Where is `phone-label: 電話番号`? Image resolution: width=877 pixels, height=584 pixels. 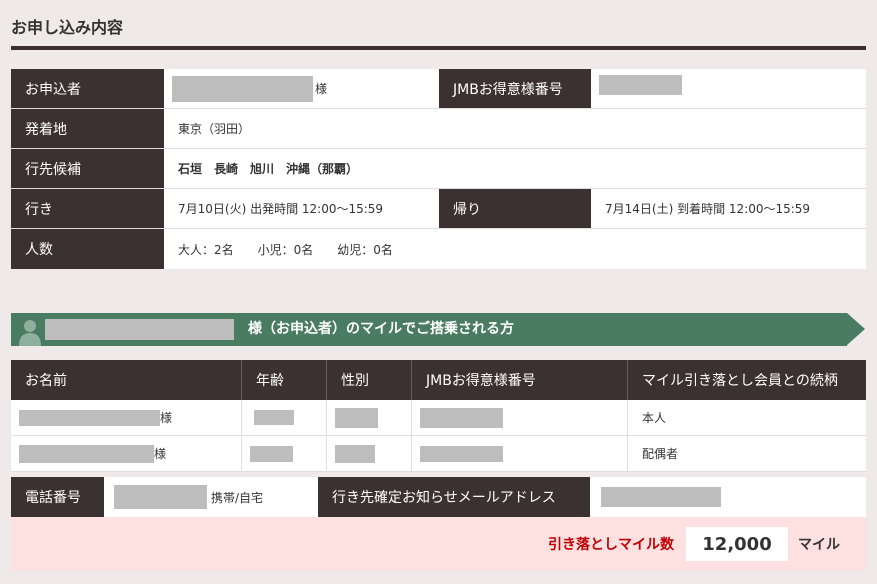
phone-label: 電話番号 is located at coordinates (57, 497).